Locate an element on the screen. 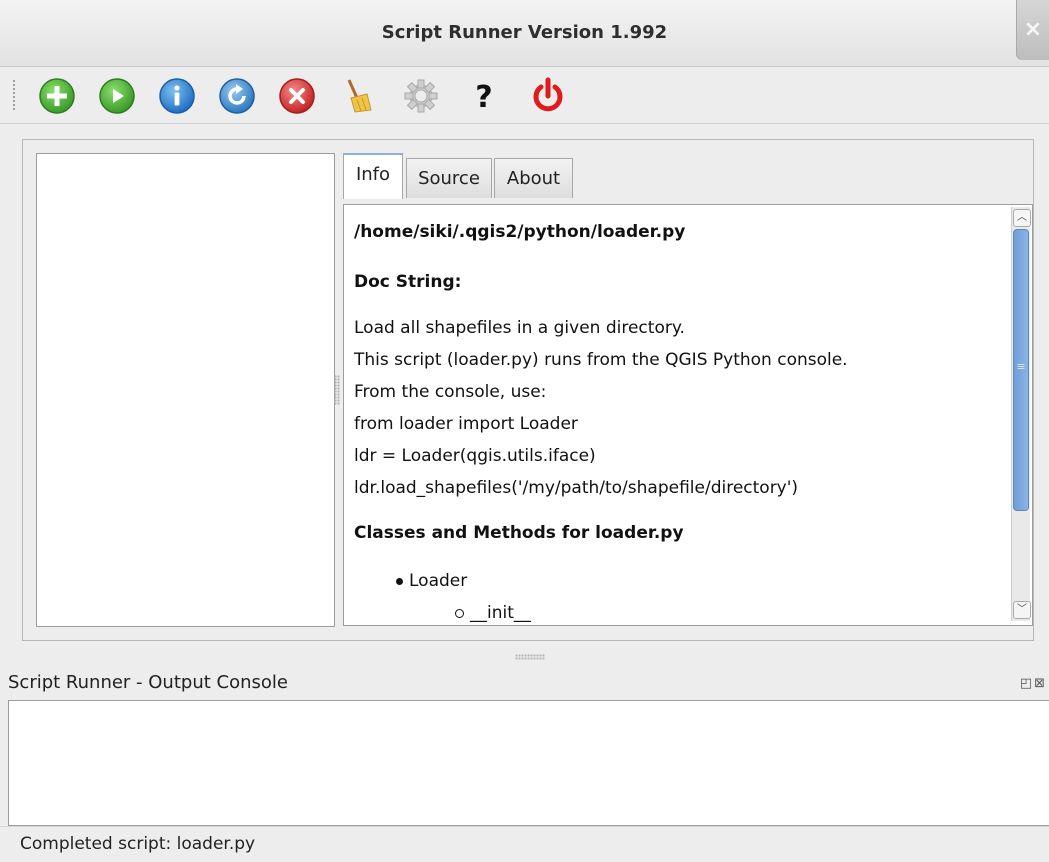  vertical-splitter-handle is located at coordinates (530, 657).